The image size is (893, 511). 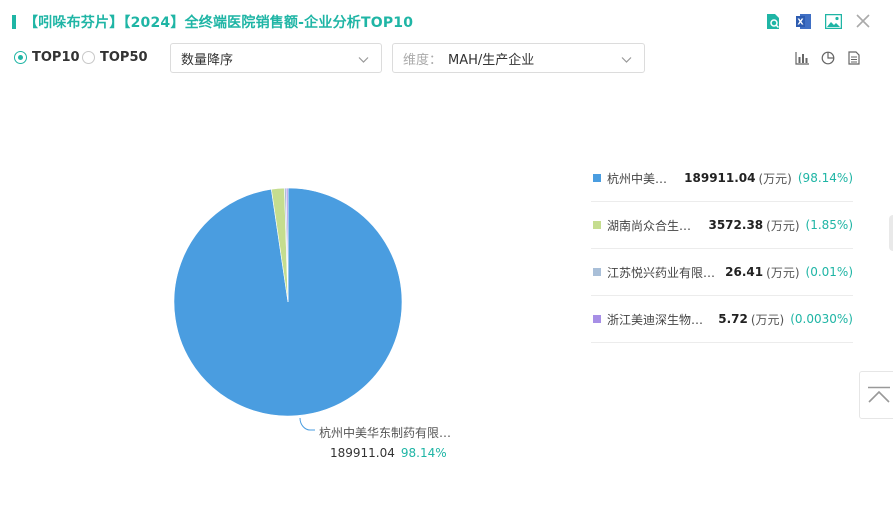 I want to click on chevron-up-icon, so click(x=879, y=394).